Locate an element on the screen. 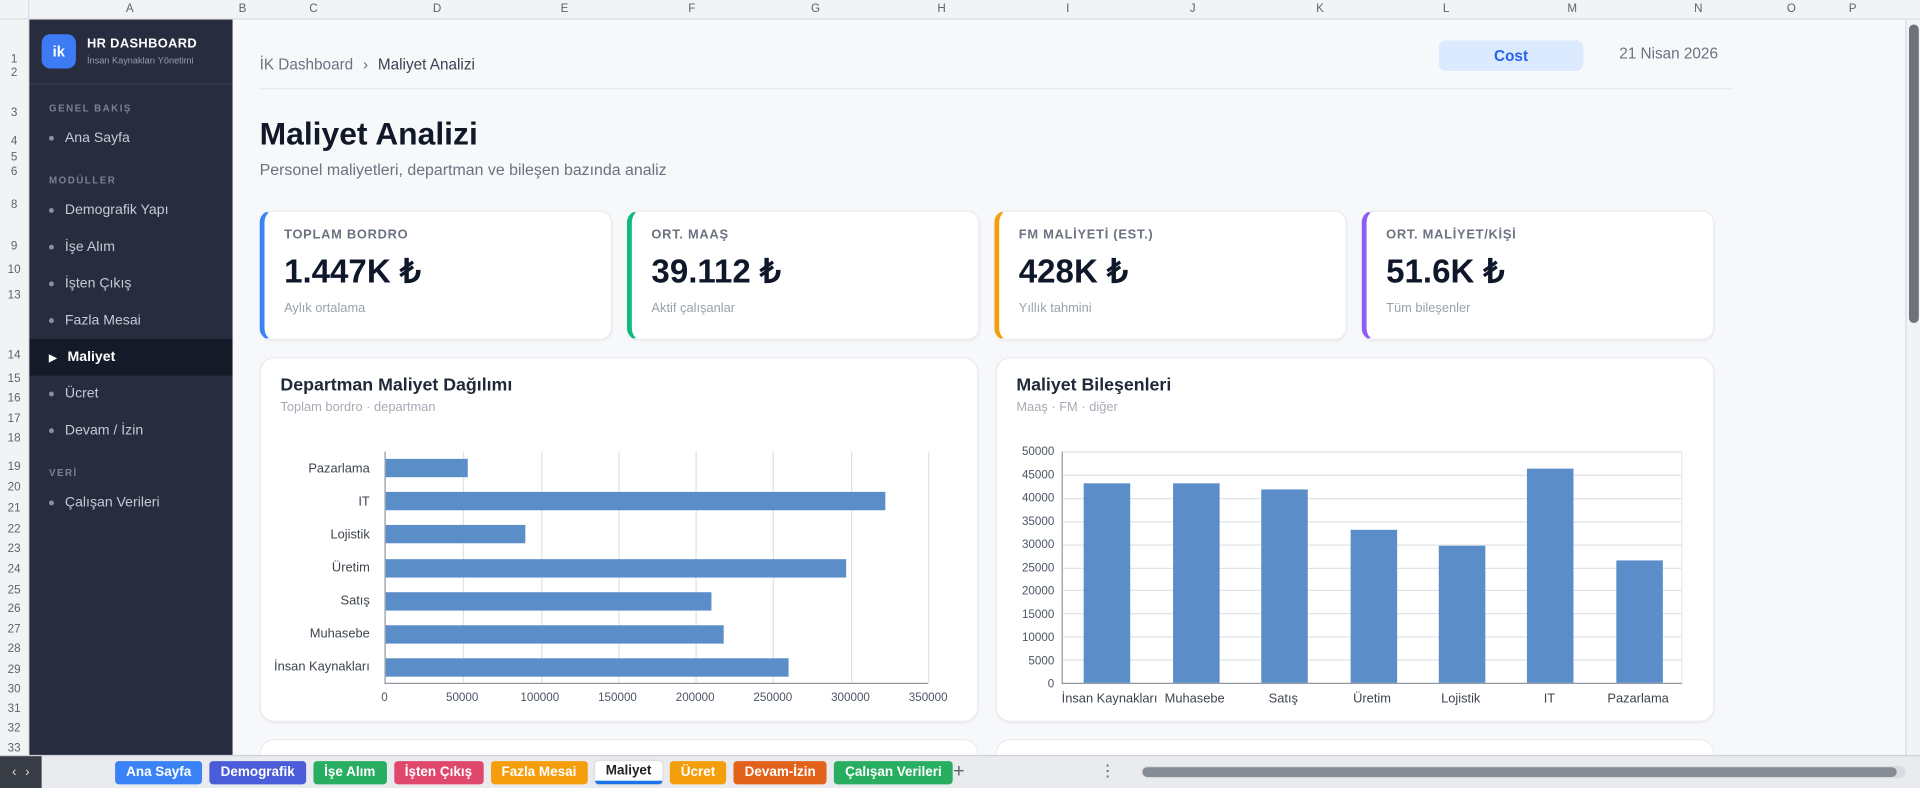 The height and width of the screenshot is (788, 1920). column-header-C: C is located at coordinates (313, 8).